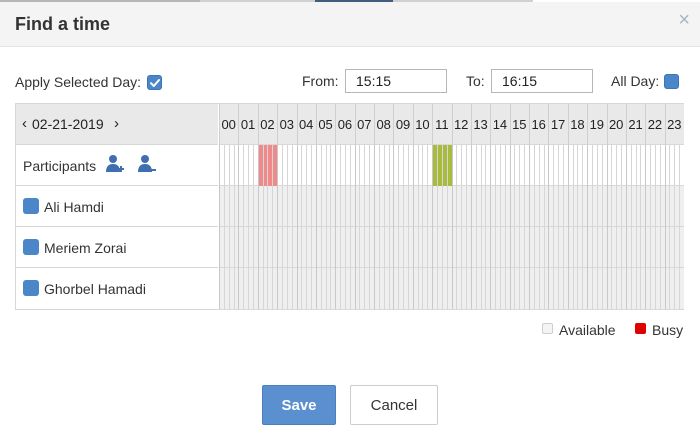 This screenshot has width=700, height=439. What do you see at coordinates (396, 81) in the screenshot?
I see `from-time-input` at bounding box center [396, 81].